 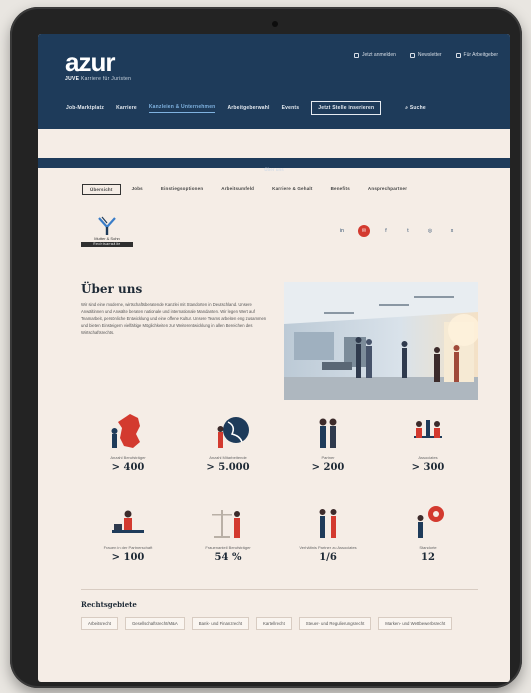 What do you see at coordinates (107, 238) in the screenshot?
I see `firm-name: Mutter & Sohn` at bounding box center [107, 238].